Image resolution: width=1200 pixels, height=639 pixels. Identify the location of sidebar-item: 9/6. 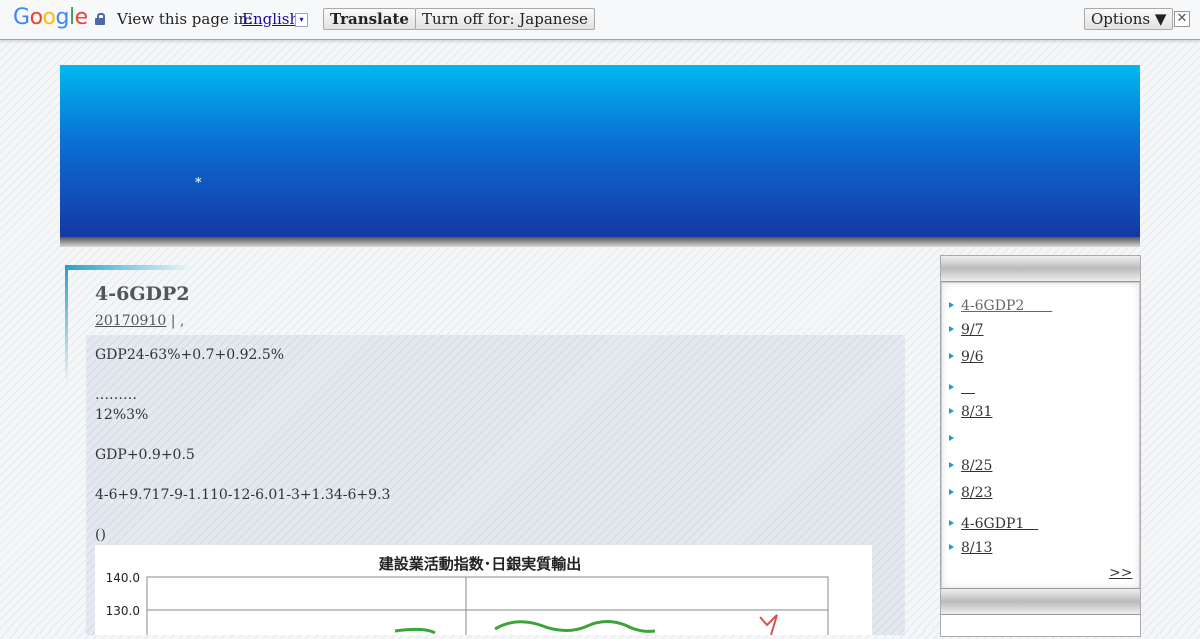
(966, 357).